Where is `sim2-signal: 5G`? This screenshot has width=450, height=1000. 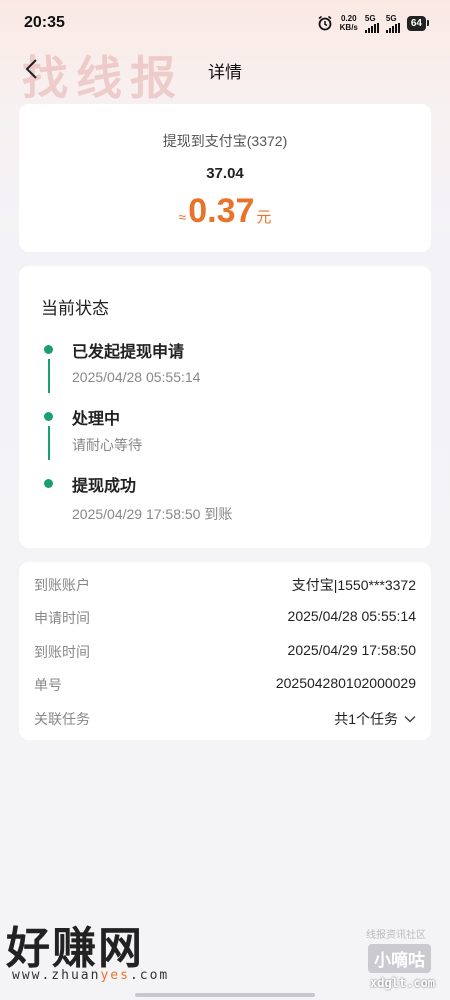
sim2-signal: 5G is located at coordinates (392, 23).